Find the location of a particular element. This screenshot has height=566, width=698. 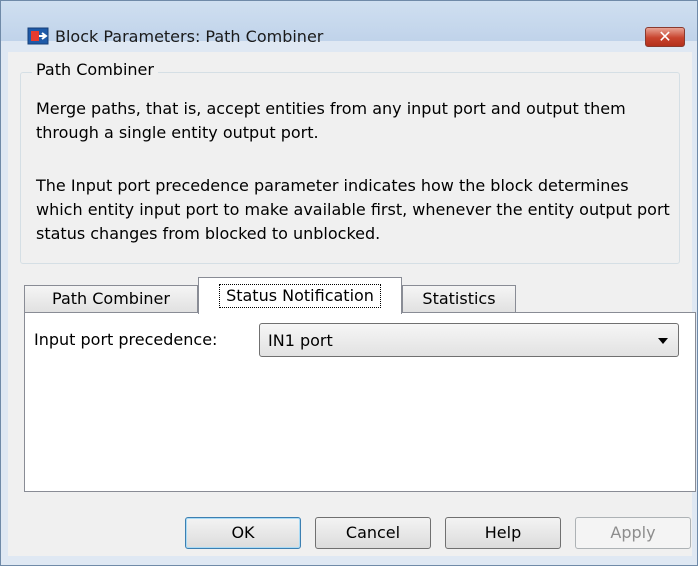

cancel-button: Cancel is located at coordinates (373, 533).